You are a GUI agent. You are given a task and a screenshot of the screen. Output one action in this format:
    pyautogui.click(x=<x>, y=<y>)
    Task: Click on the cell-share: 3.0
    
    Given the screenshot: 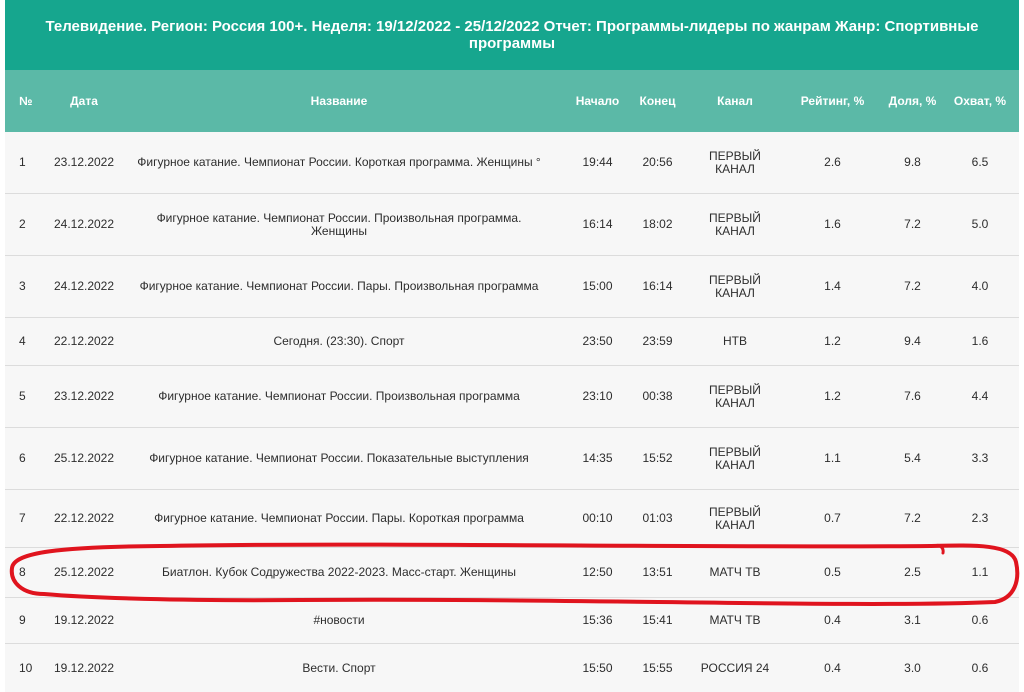 What is the action you would take?
    pyautogui.click(x=912, y=667)
    